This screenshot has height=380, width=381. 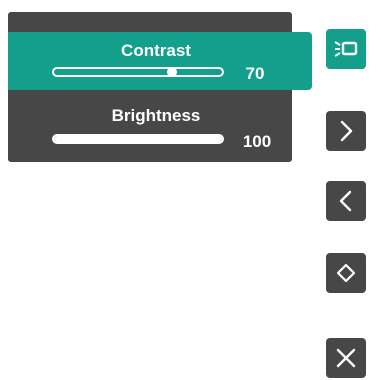 I want to click on close-icon, so click(x=346, y=358).